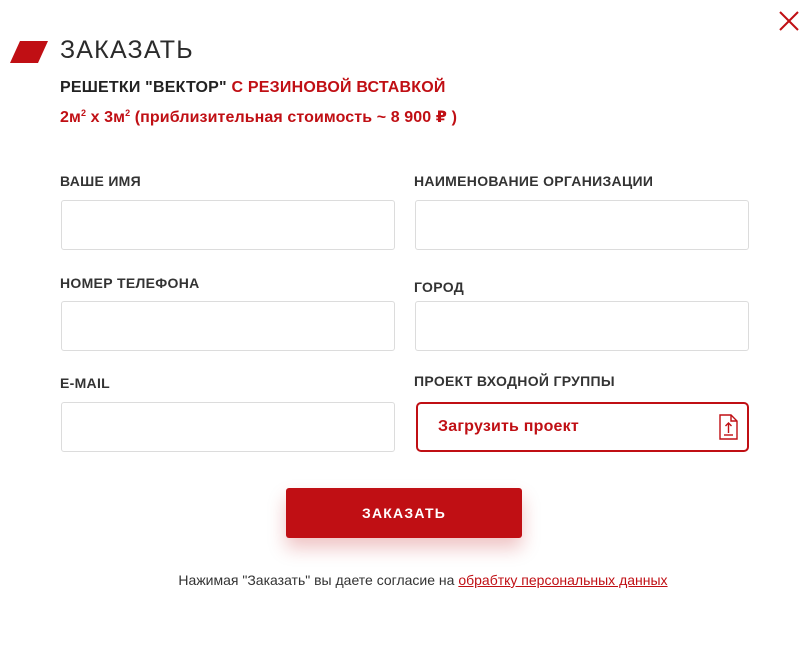 Image resolution: width=810 pixels, height=645 pixels. Describe the element at coordinates (228, 427) in the screenshot. I see `email-input` at that location.